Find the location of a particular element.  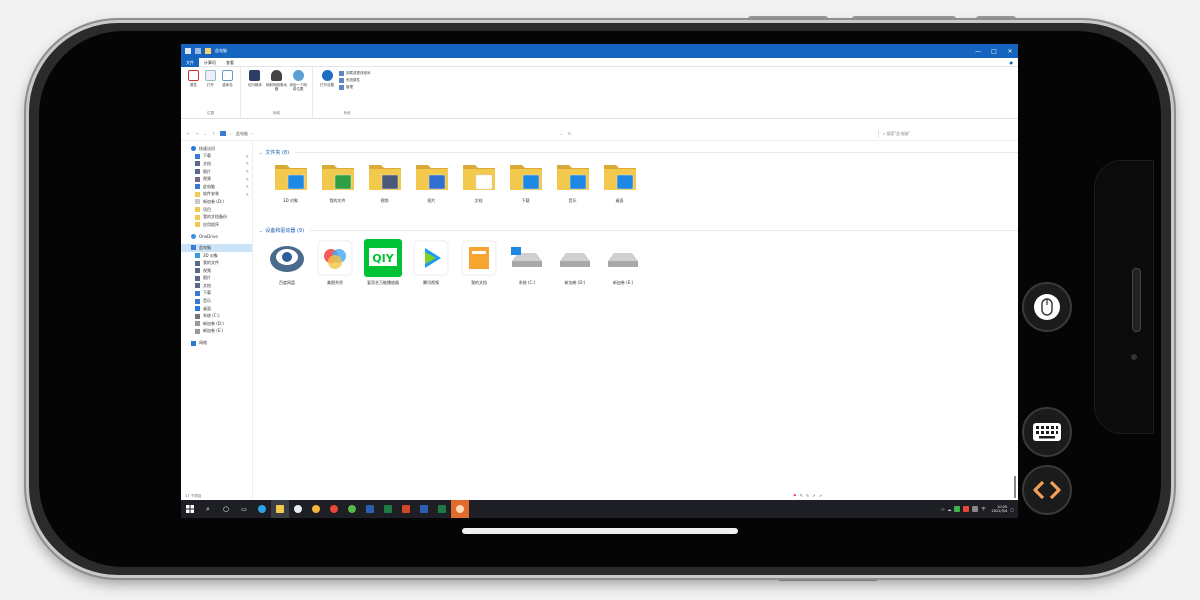

recent-chevron-icon: ⌄ is located at coordinates (205, 133).